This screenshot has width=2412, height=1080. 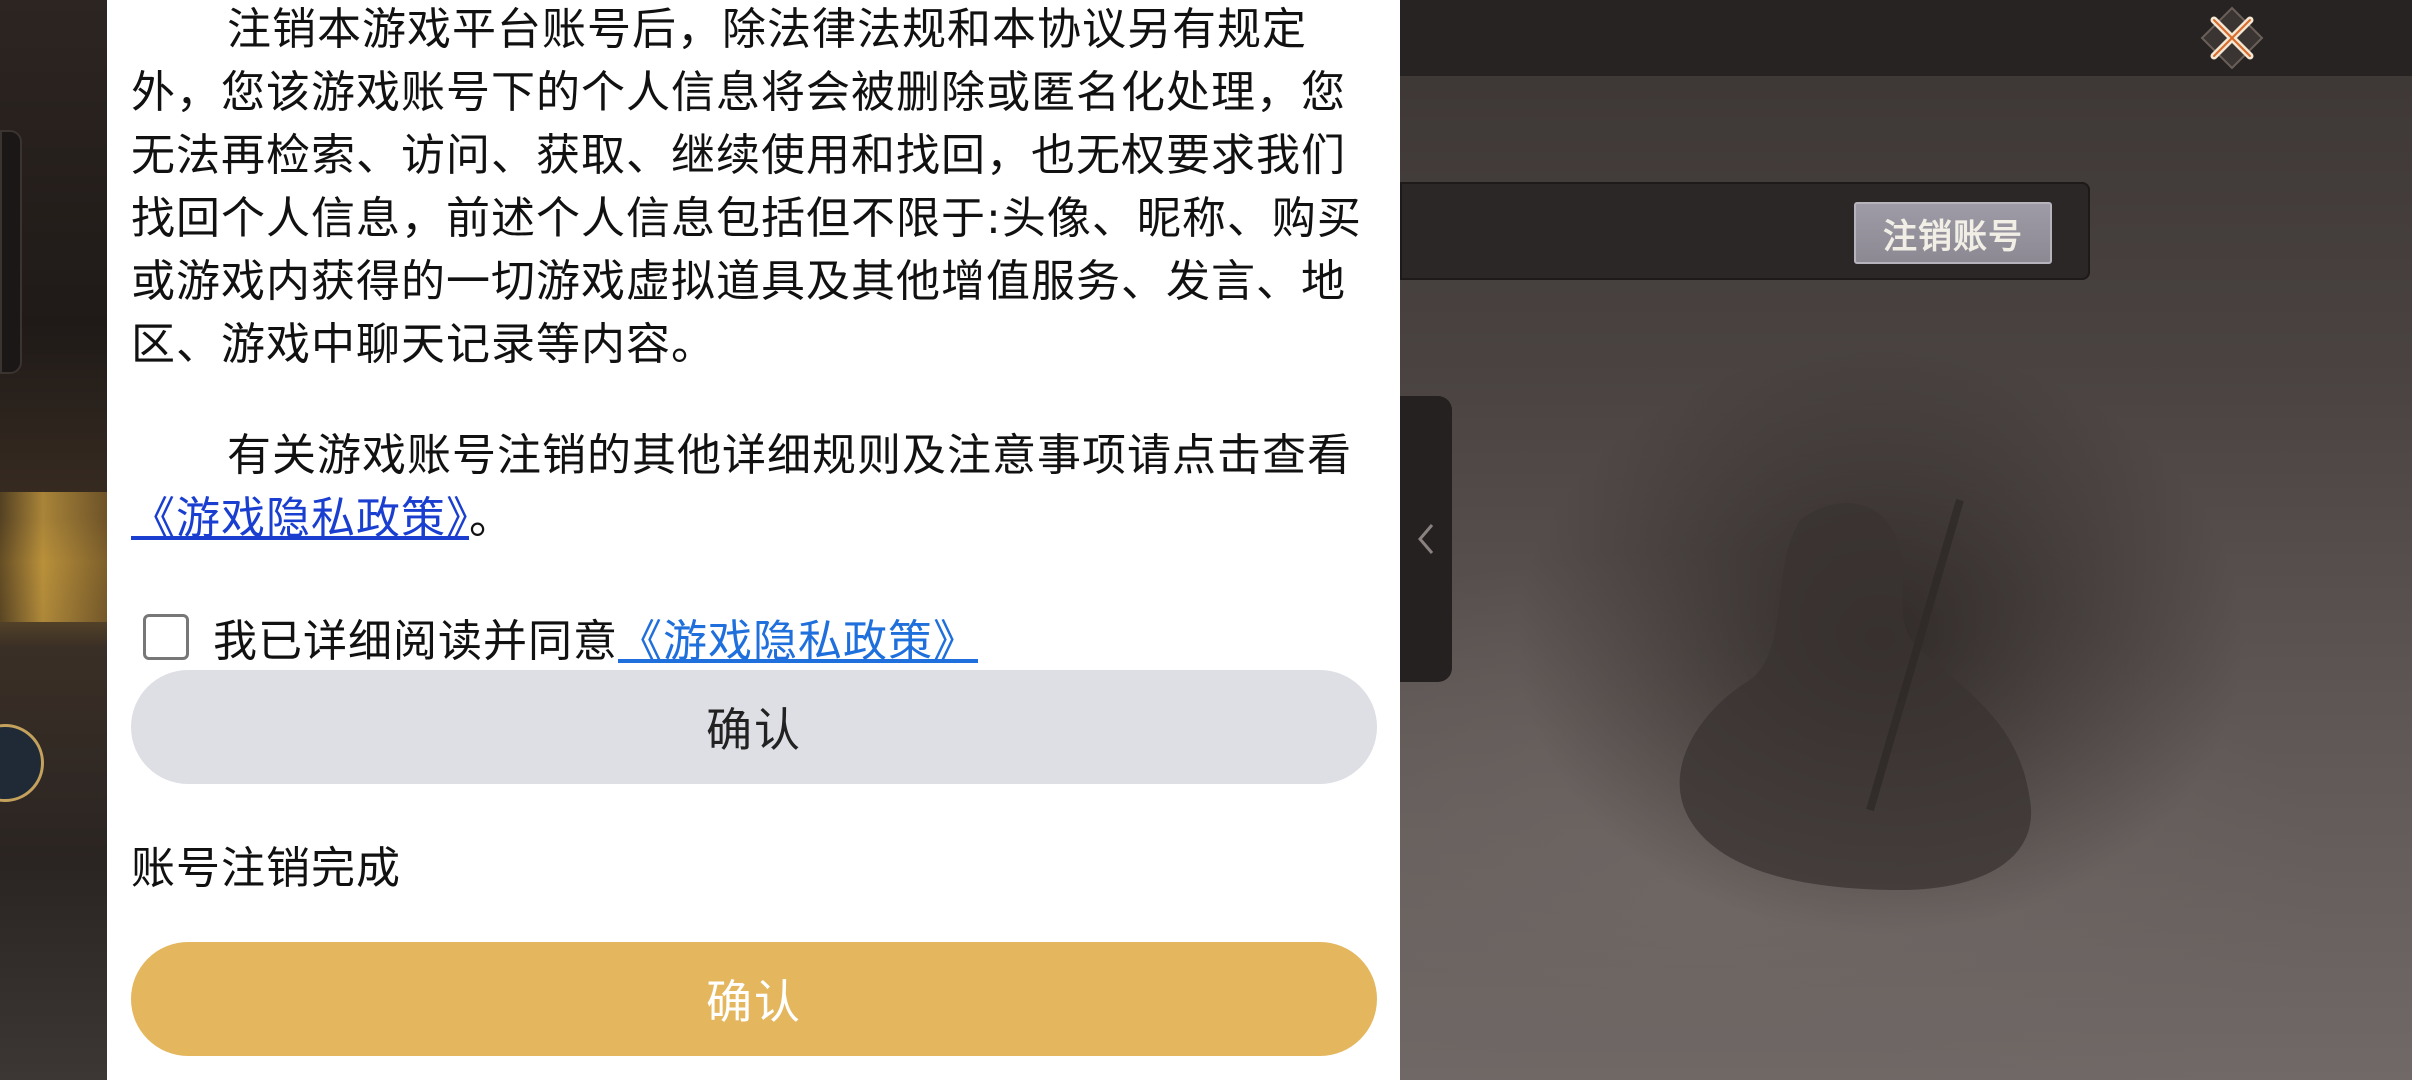 What do you see at coordinates (1953, 233) in the screenshot?
I see `cancel-account-button: 注销账号` at bounding box center [1953, 233].